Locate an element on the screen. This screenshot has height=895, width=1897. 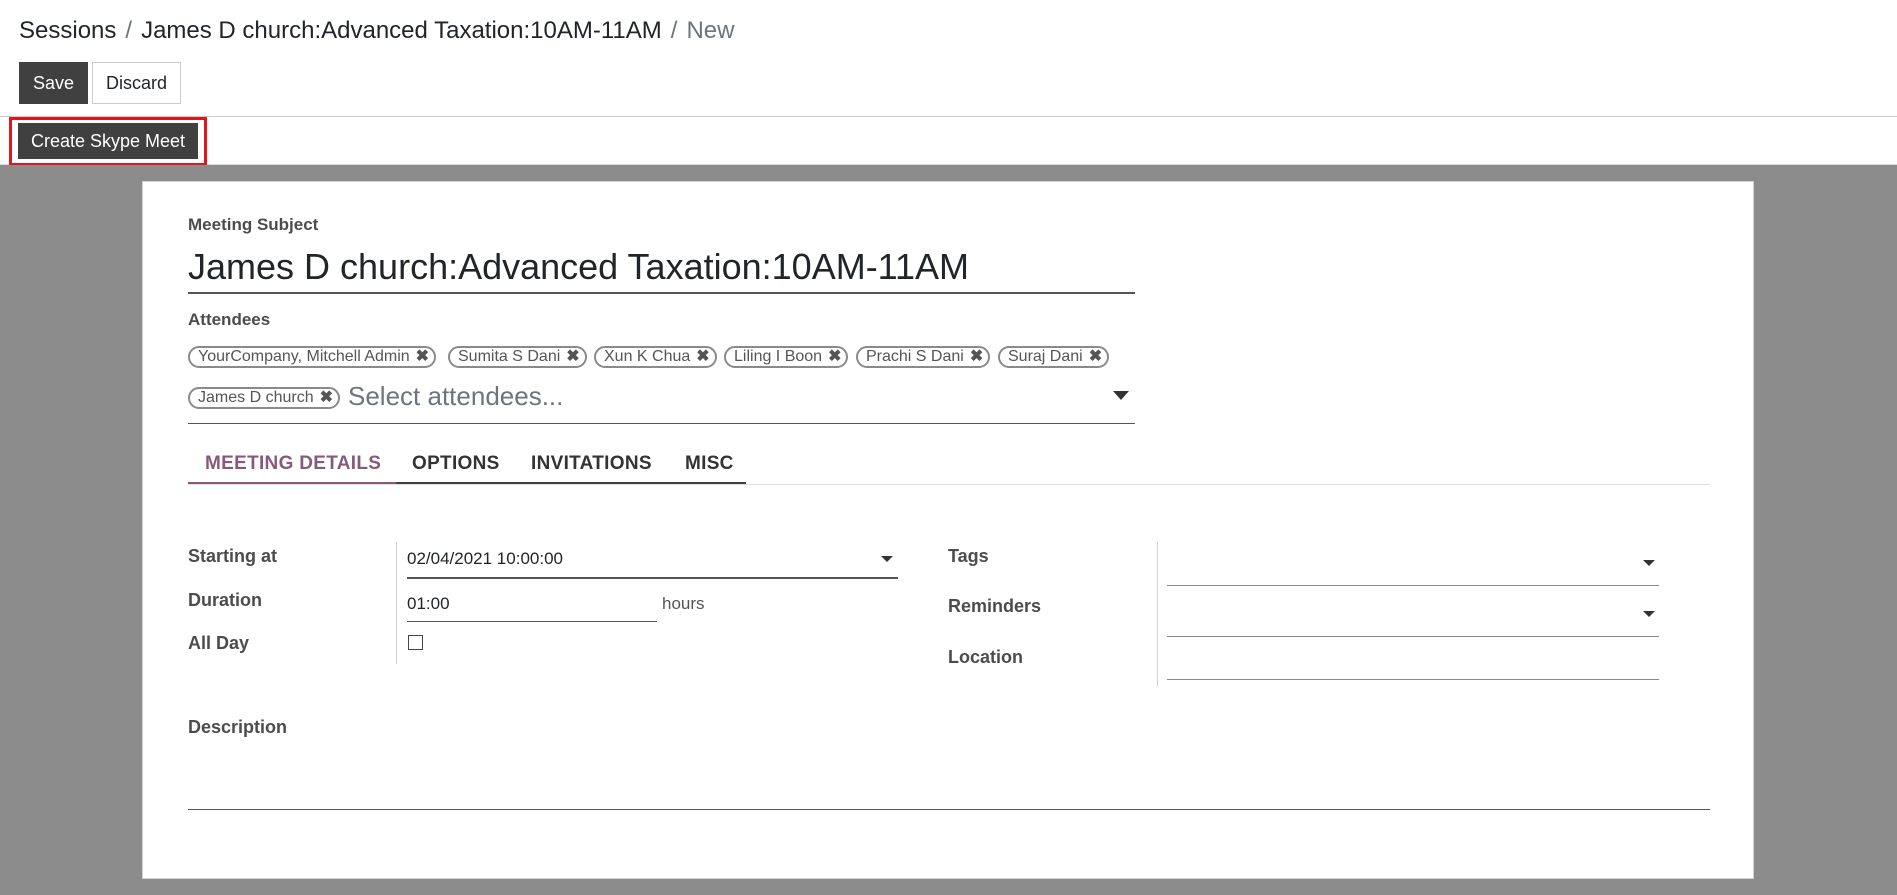
tab-invitations: INVITATIONS is located at coordinates (591, 464).